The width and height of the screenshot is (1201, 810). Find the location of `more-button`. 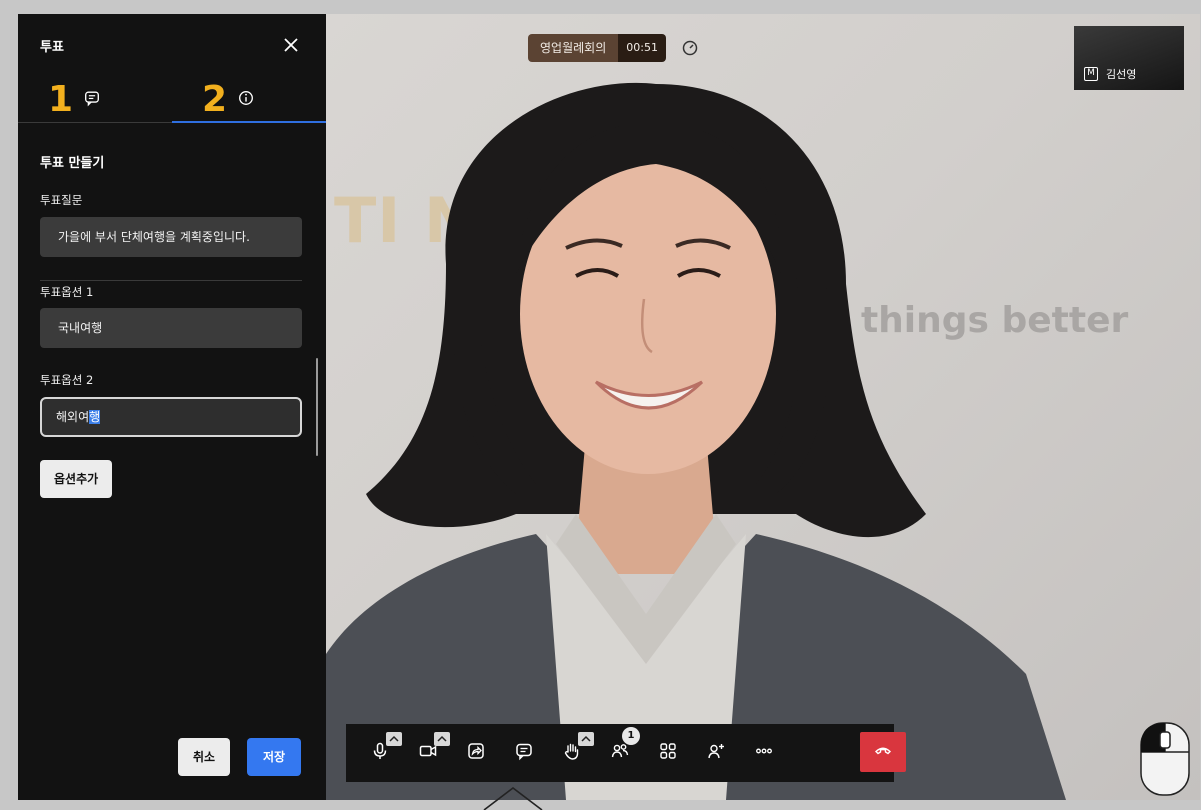

more-button is located at coordinates (764, 753).